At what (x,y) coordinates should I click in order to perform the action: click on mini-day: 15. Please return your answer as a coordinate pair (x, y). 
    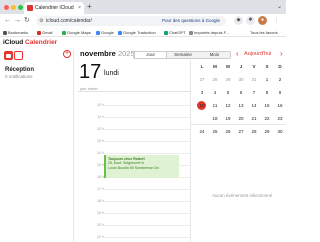
    Looking at the image, I should click on (267, 106).